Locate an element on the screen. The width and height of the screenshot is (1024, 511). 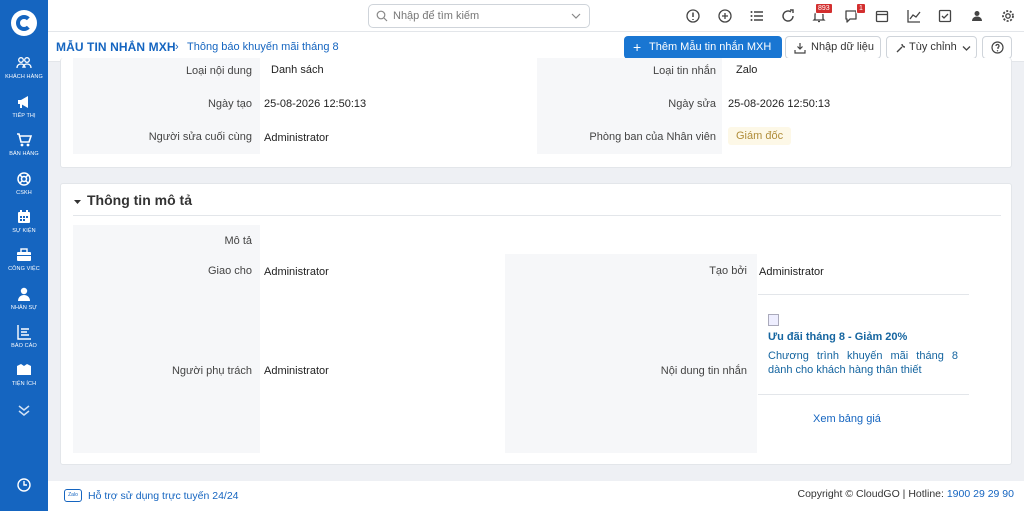
lifebuoy-icon is located at coordinates (24, 179).